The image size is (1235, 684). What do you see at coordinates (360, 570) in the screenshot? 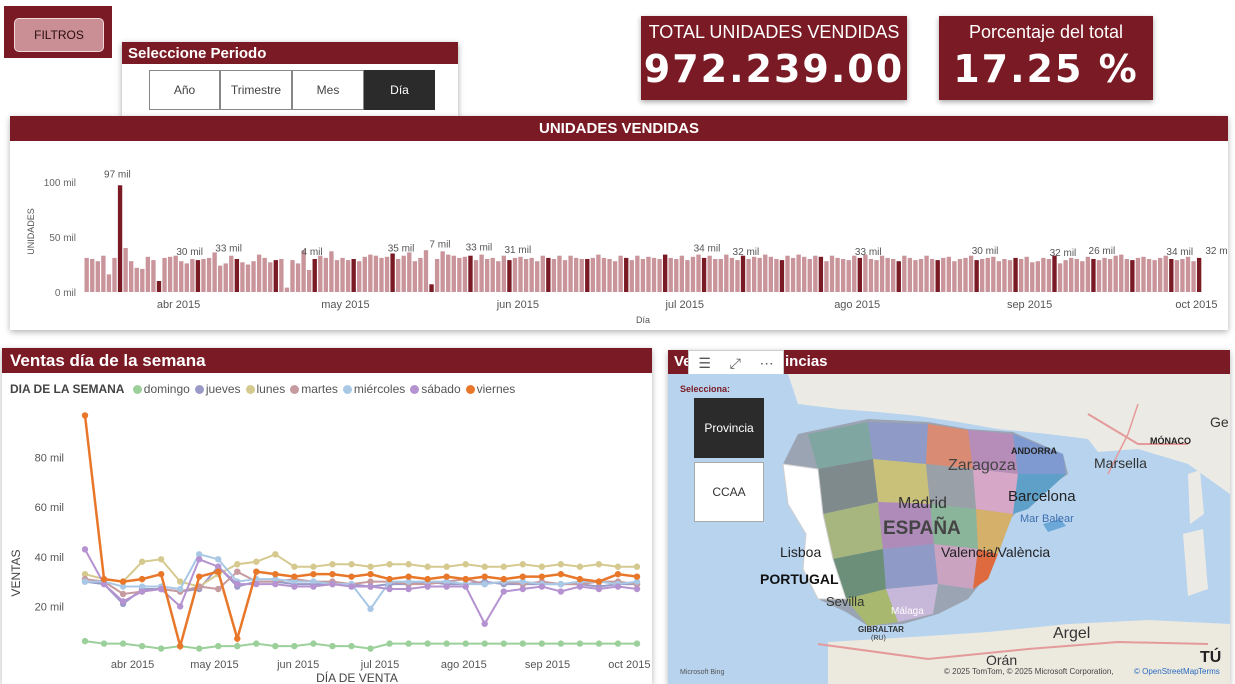
I see `series-line-lunes` at bounding box center [360, 570].